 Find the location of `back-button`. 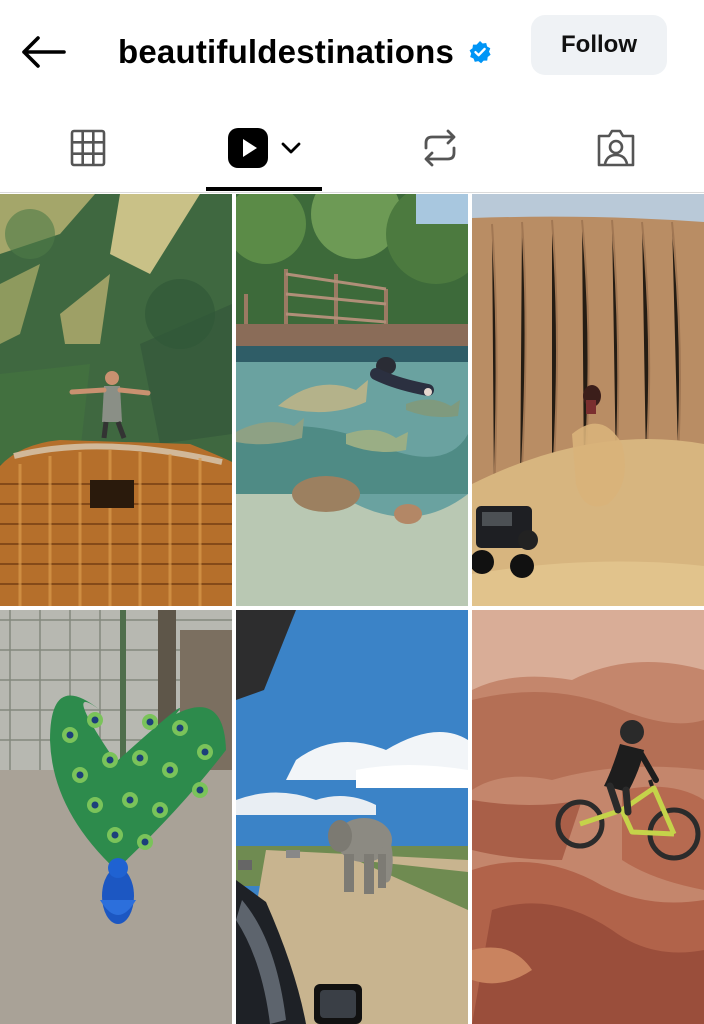

back-button is located at coordinates (44, 52).